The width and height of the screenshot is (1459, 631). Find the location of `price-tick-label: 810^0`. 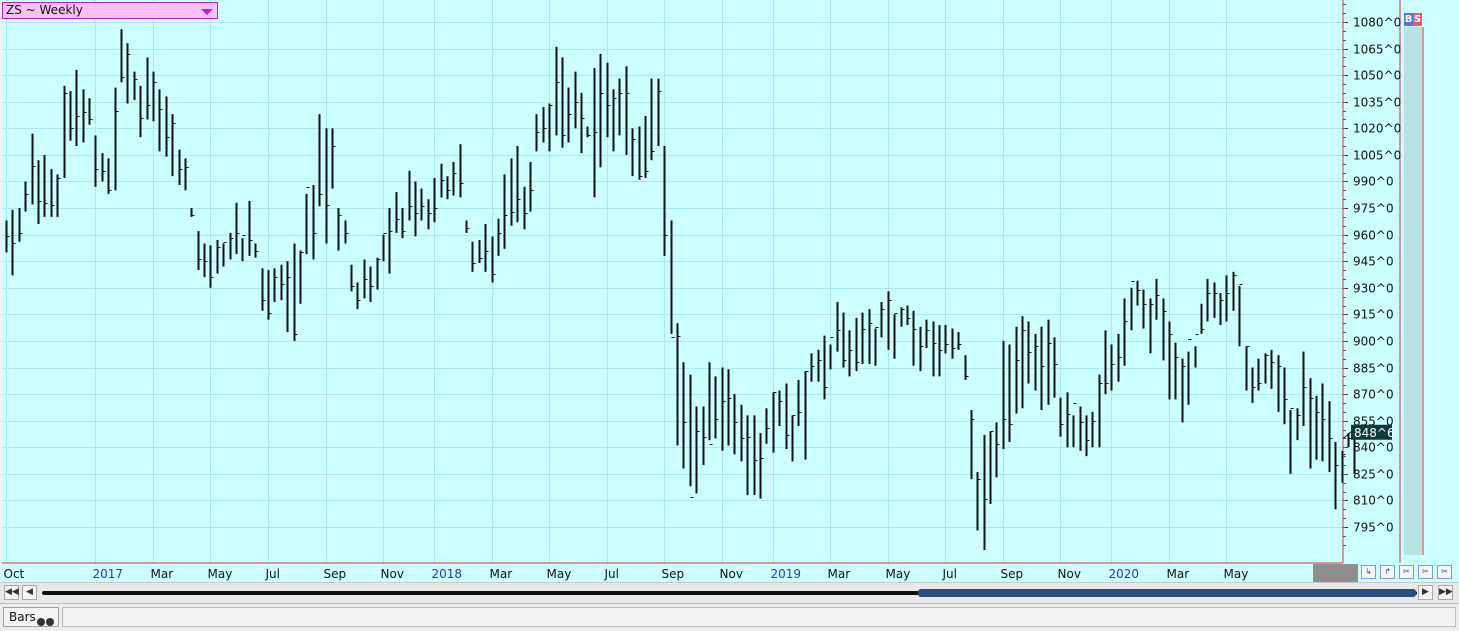

price-tick-label: 810^0 is located at coordinates (1373, 501).